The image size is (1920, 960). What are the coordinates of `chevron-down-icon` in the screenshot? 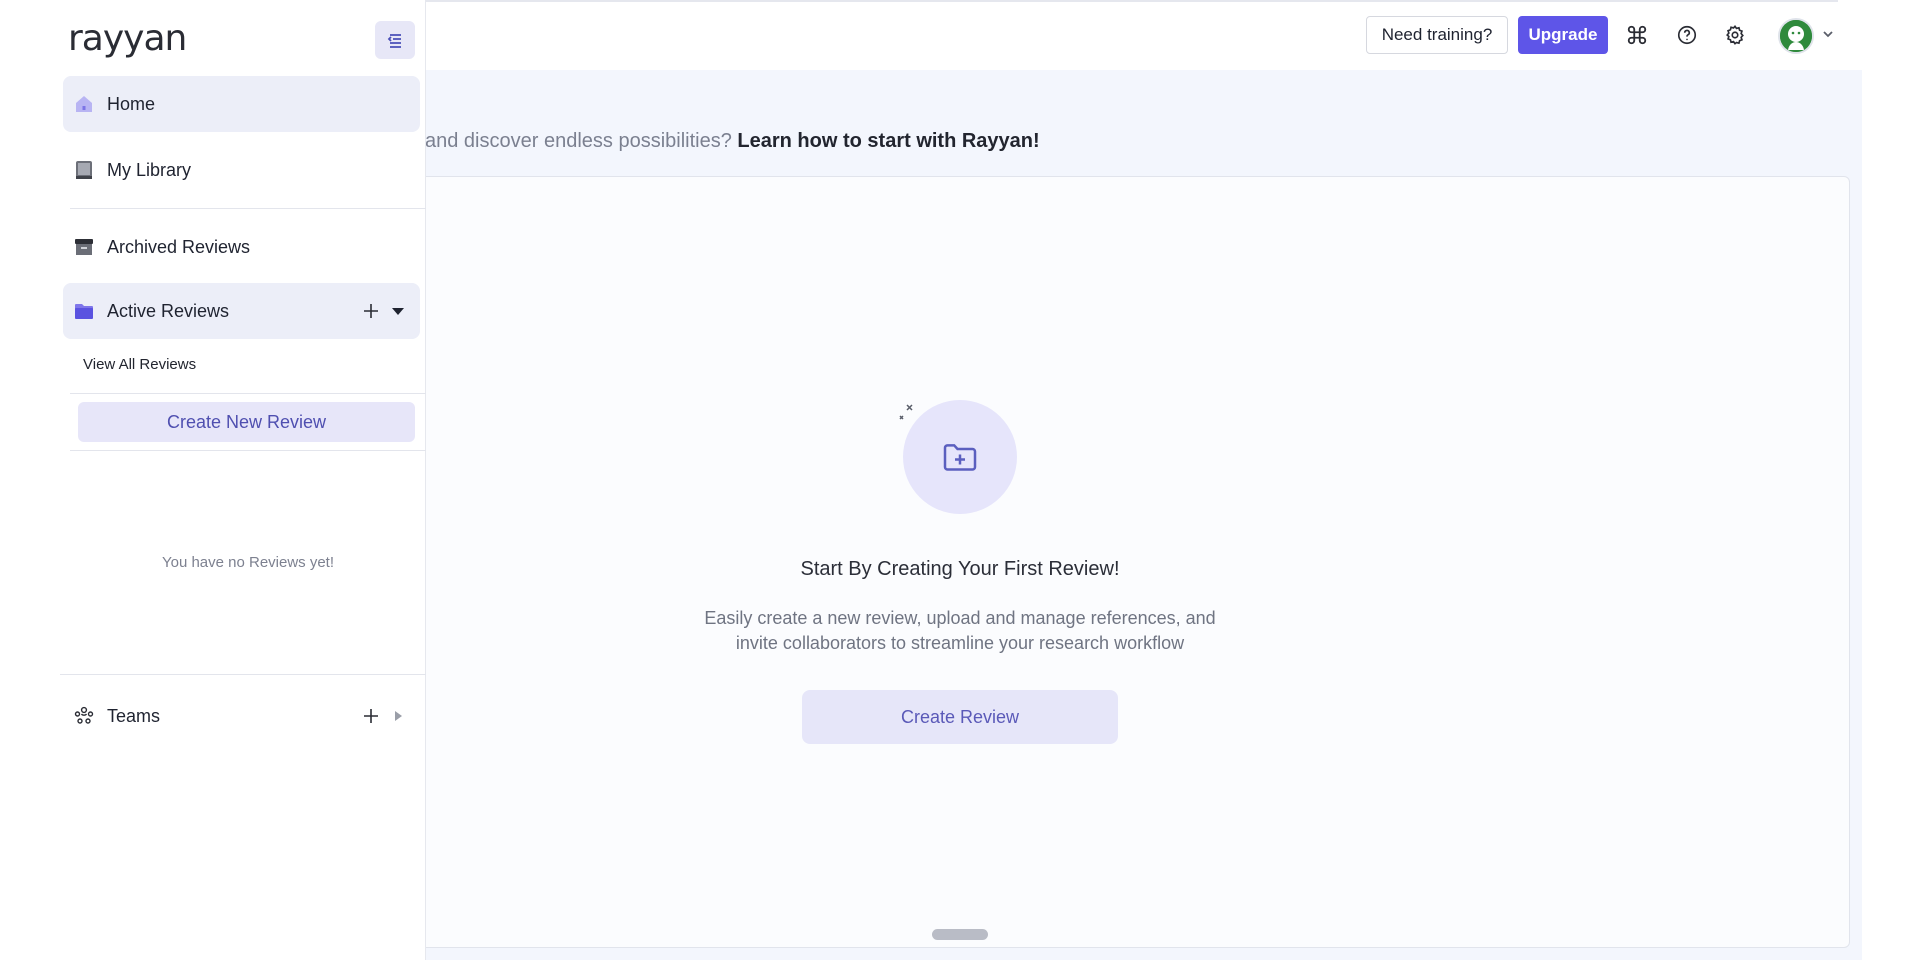 It's located at (1828, 34).